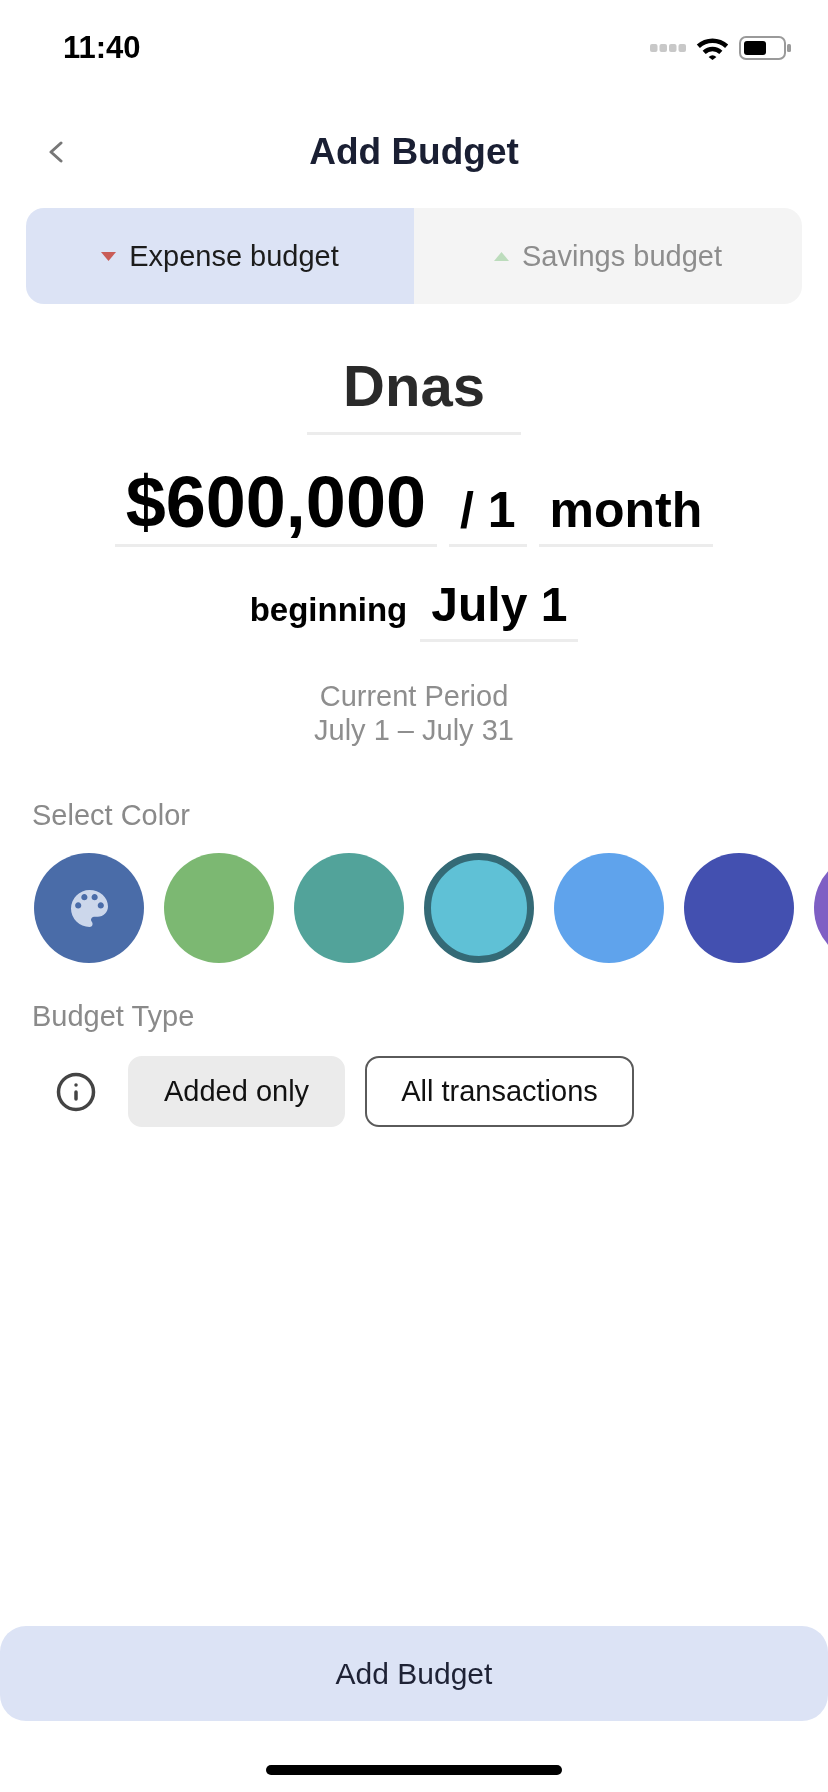 The height and width of the screenshot is (1792, 828). I want to click on budget-kind-tab: Expense budget, so click(220, 256).